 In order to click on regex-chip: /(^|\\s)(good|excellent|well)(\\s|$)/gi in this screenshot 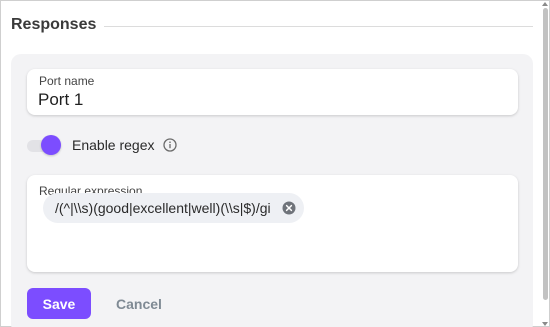, I will do `click(173, 208)`.